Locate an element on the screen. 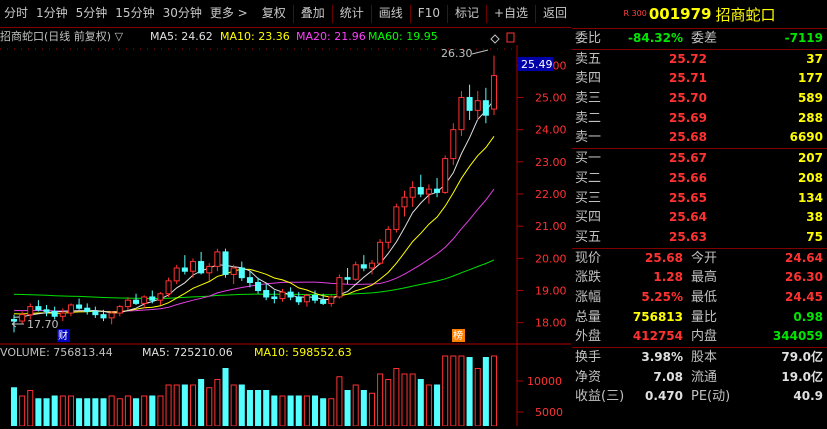 Image resolution: width=827 pixels, height=429 pixels. bid-row: 买二 25.66 208 is located at coordinates (699, 179).